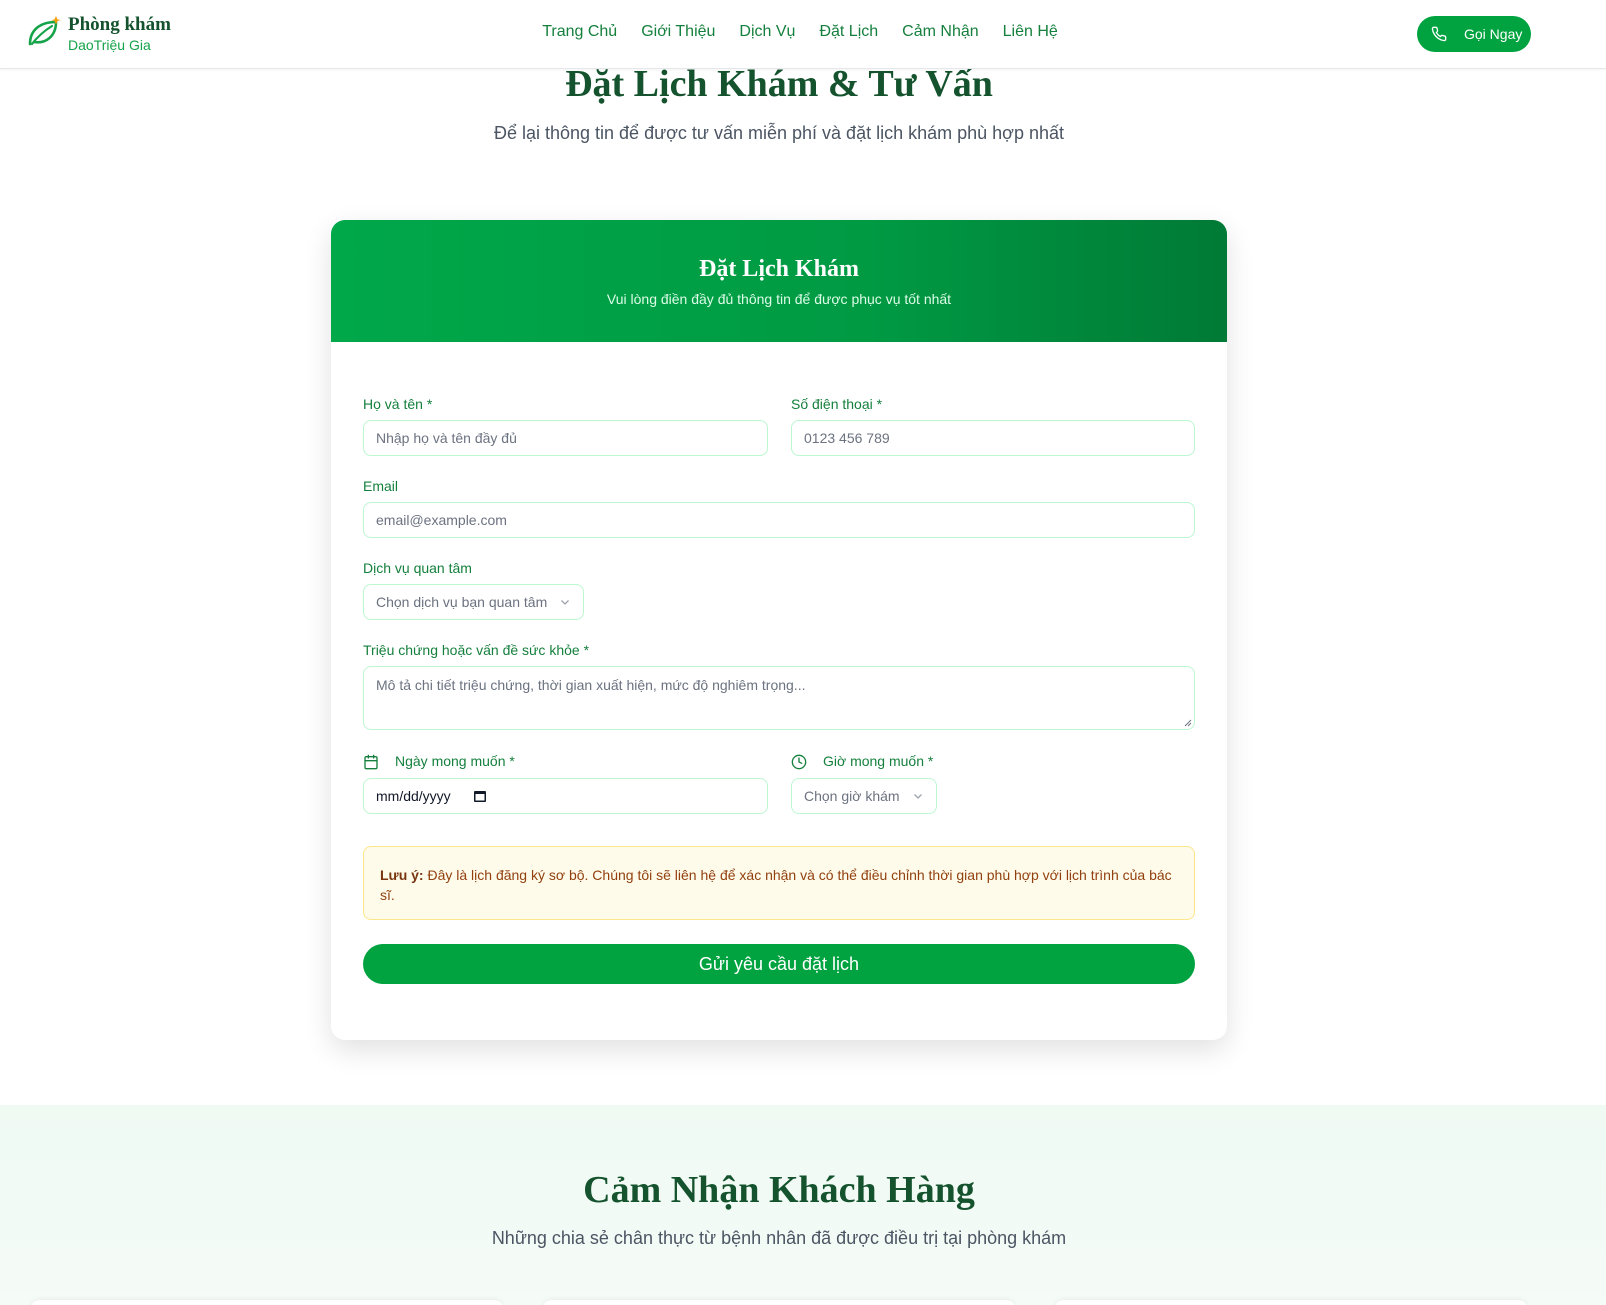 The width and height of the screenshot is (1606, 1305). I want to click on nav-booking: Đặt Lịch, so click(848, 32).